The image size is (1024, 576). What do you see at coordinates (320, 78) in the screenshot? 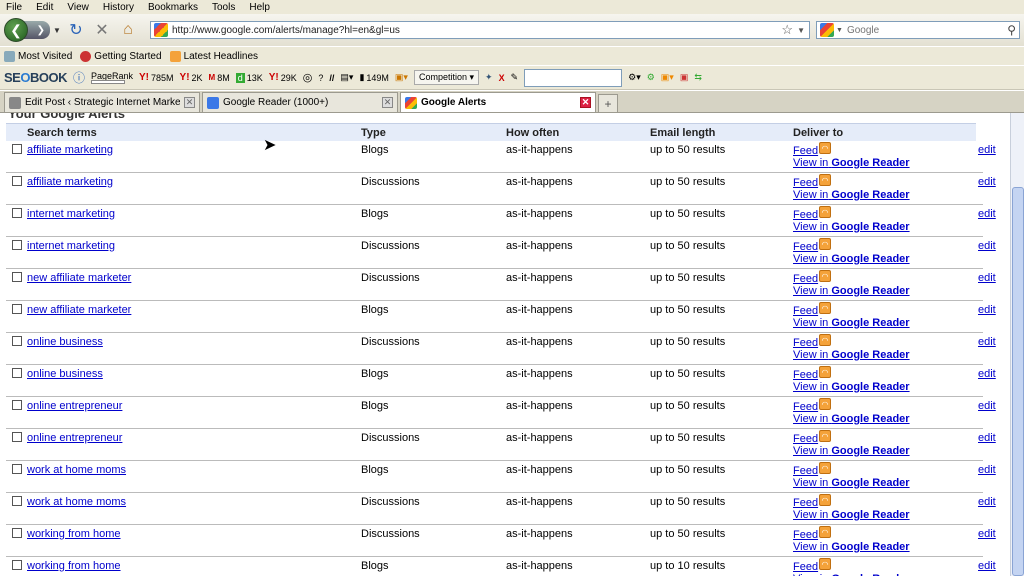
I see `unknown-stat: ?` at bounding box center [320, 78].